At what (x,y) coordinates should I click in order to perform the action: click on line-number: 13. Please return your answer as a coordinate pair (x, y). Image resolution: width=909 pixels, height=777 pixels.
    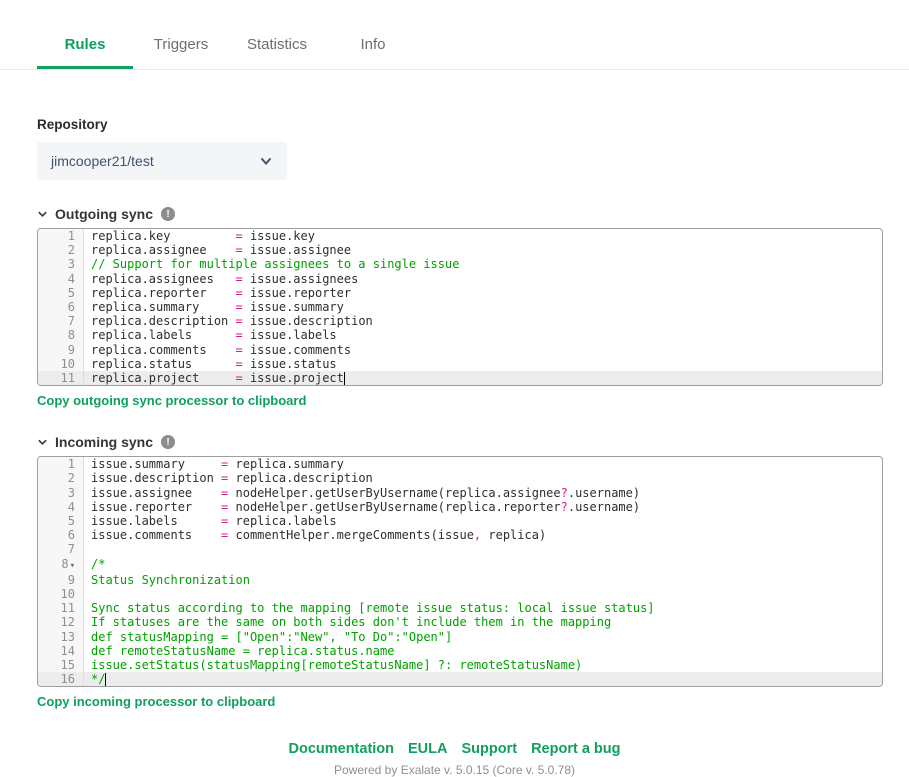
    Looking at the image, I should click on (61, 636).